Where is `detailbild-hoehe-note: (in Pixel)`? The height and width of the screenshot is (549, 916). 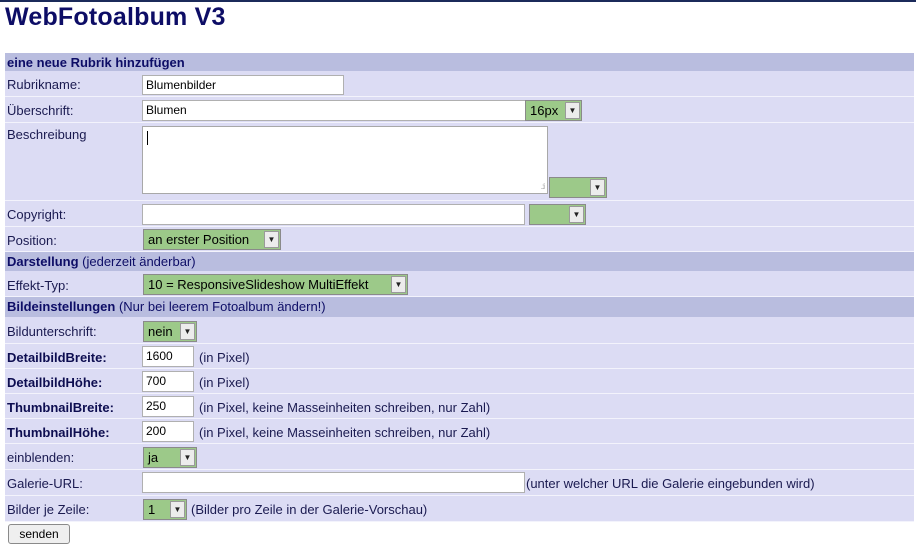
detailbild-hoehe-note: (in Pixel) is located at coordinates (224, 382).